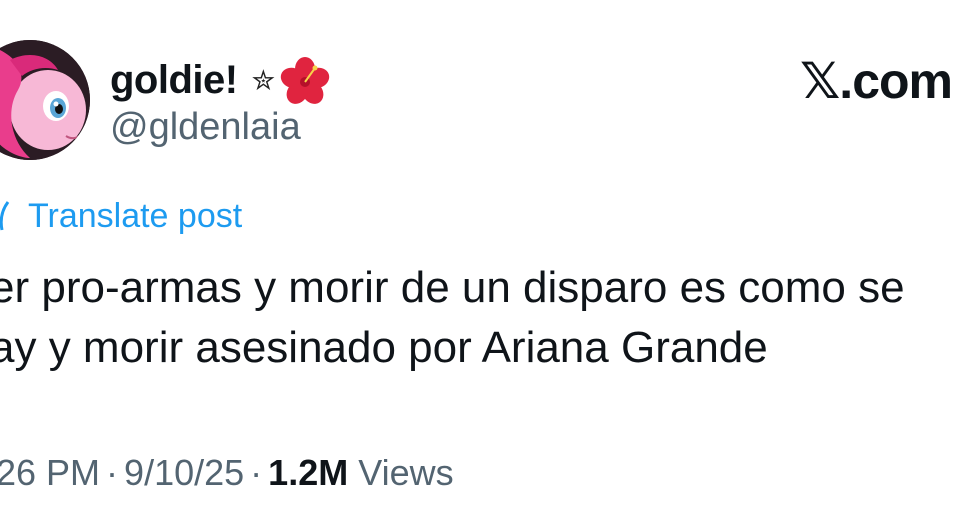 The width and height of the screenshot is (960, 512). I want to click on globe-icon, so click(6, 216).